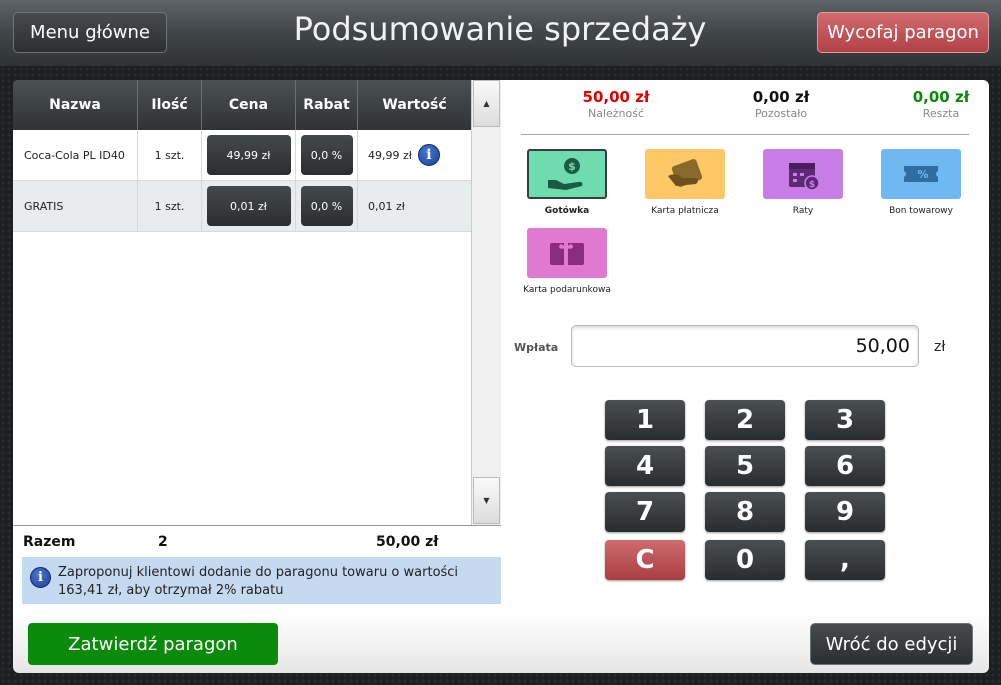  I want to click on keypad-key-4: 4, so click(645, 466).